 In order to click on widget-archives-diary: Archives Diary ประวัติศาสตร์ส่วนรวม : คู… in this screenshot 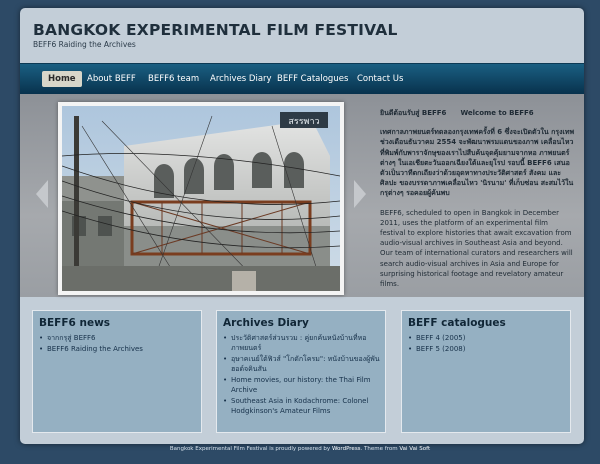, I will do `click(301, 371)`.